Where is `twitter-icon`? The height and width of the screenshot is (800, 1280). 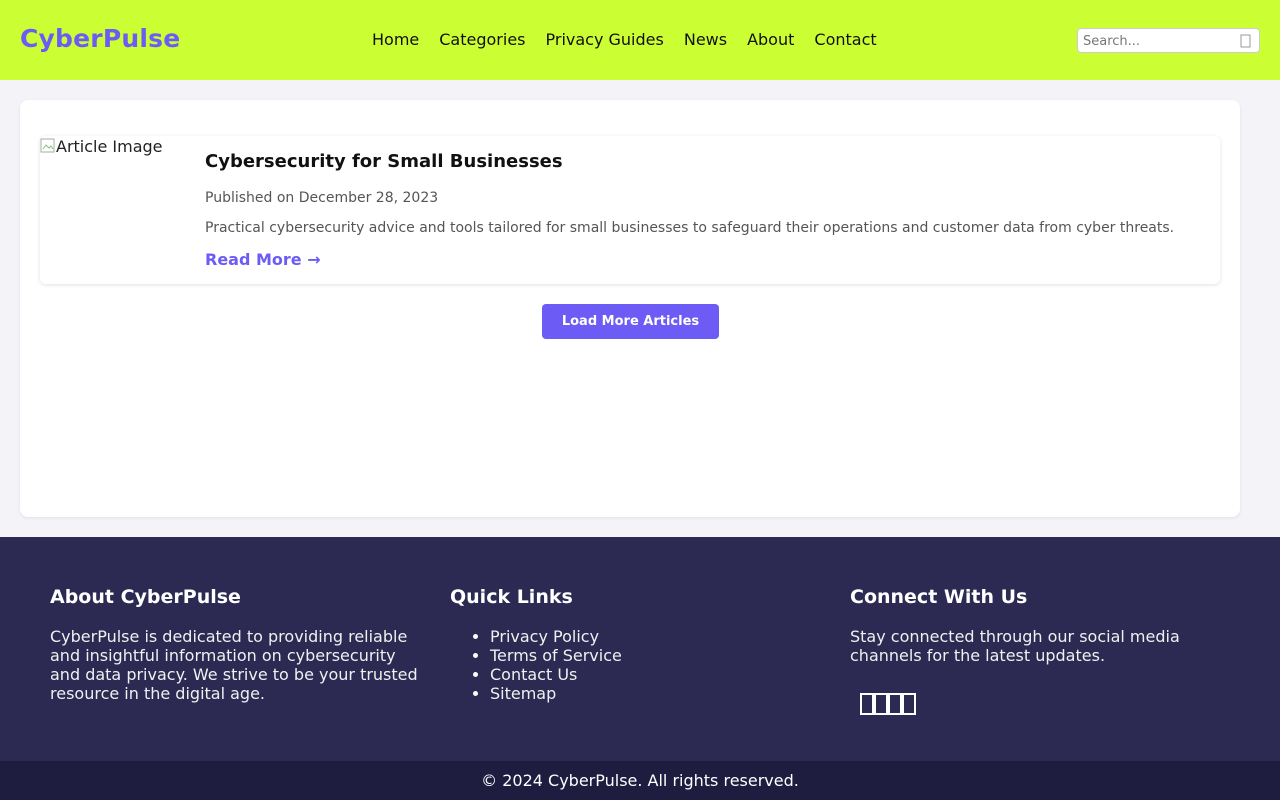
twitter-icon is located at coordinates (881, 704).